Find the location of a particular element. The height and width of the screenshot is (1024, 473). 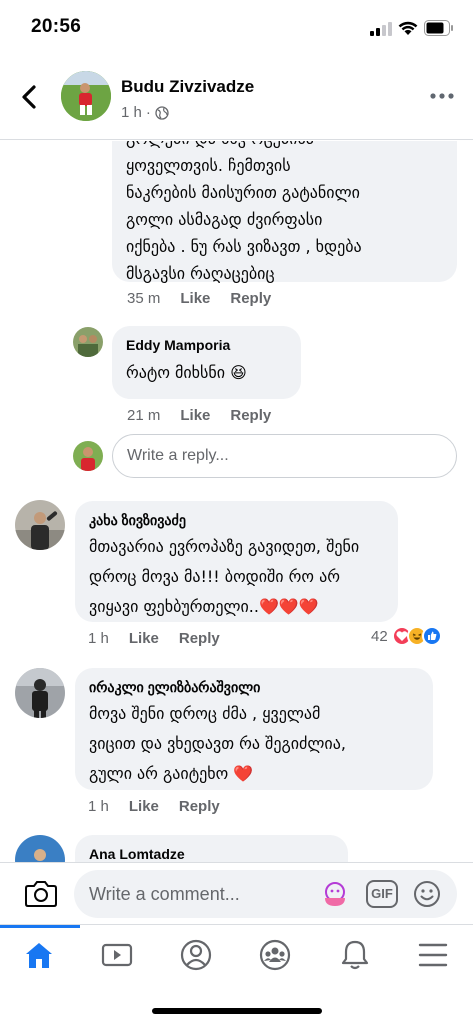

tab-menu is located at coordinates (433, 955).